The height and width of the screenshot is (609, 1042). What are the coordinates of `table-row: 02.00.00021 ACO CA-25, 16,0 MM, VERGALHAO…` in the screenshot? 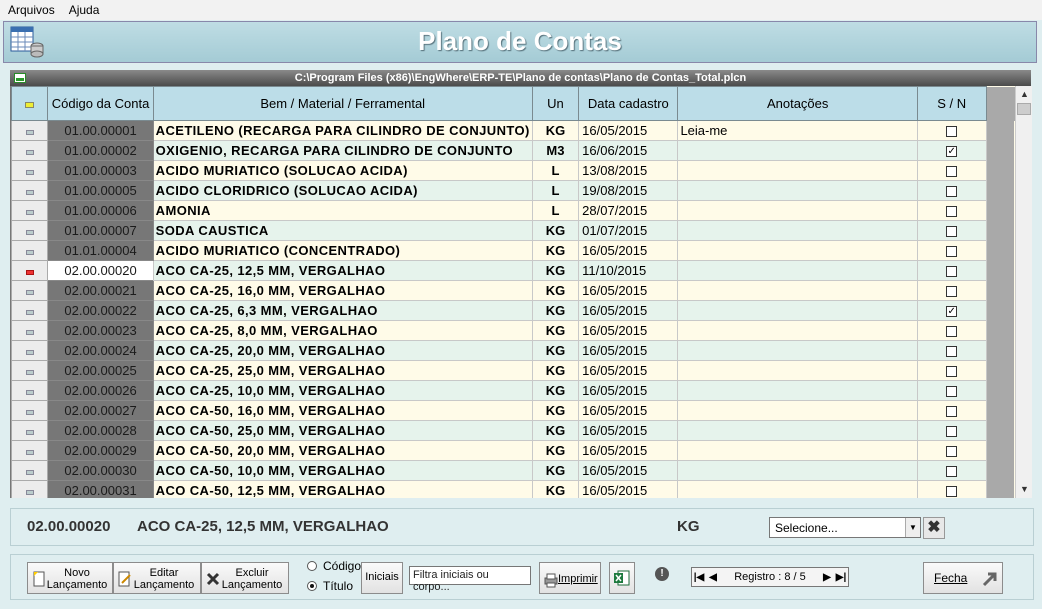 It's located at (513, 290).